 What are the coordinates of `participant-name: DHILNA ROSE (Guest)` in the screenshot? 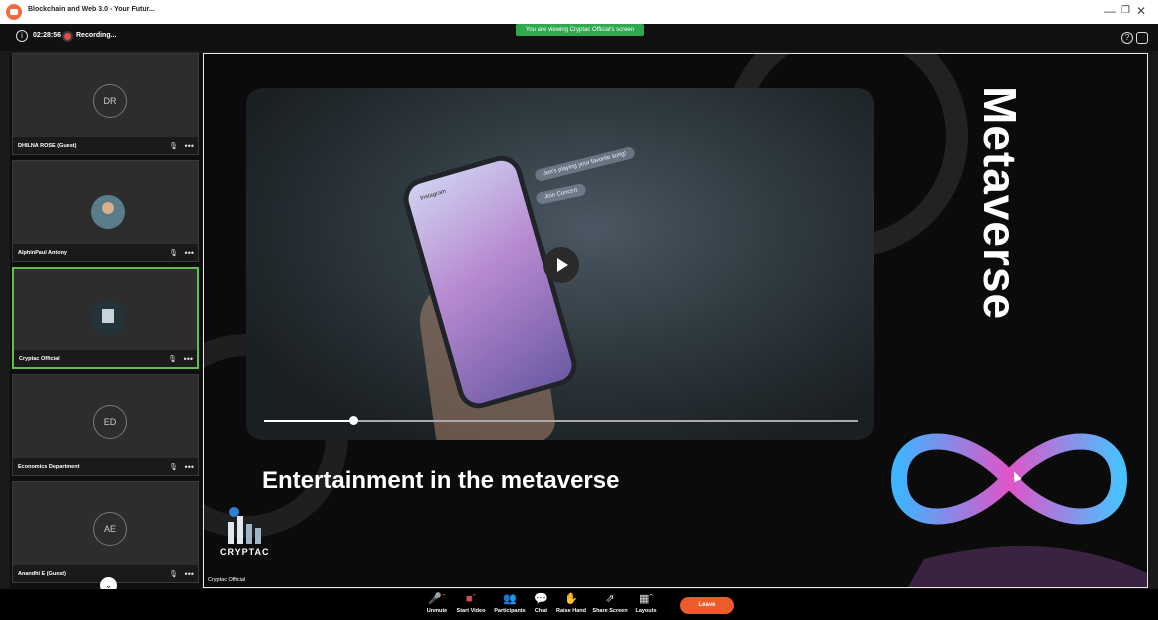 It's located at (47, 146).